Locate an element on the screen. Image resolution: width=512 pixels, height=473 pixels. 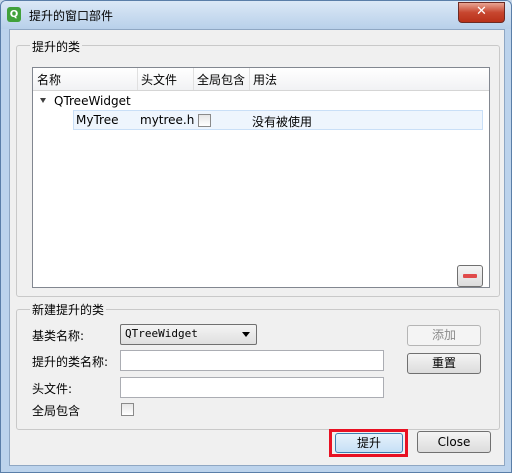
promote-button: 提升 is located at coordinates (369, 443).